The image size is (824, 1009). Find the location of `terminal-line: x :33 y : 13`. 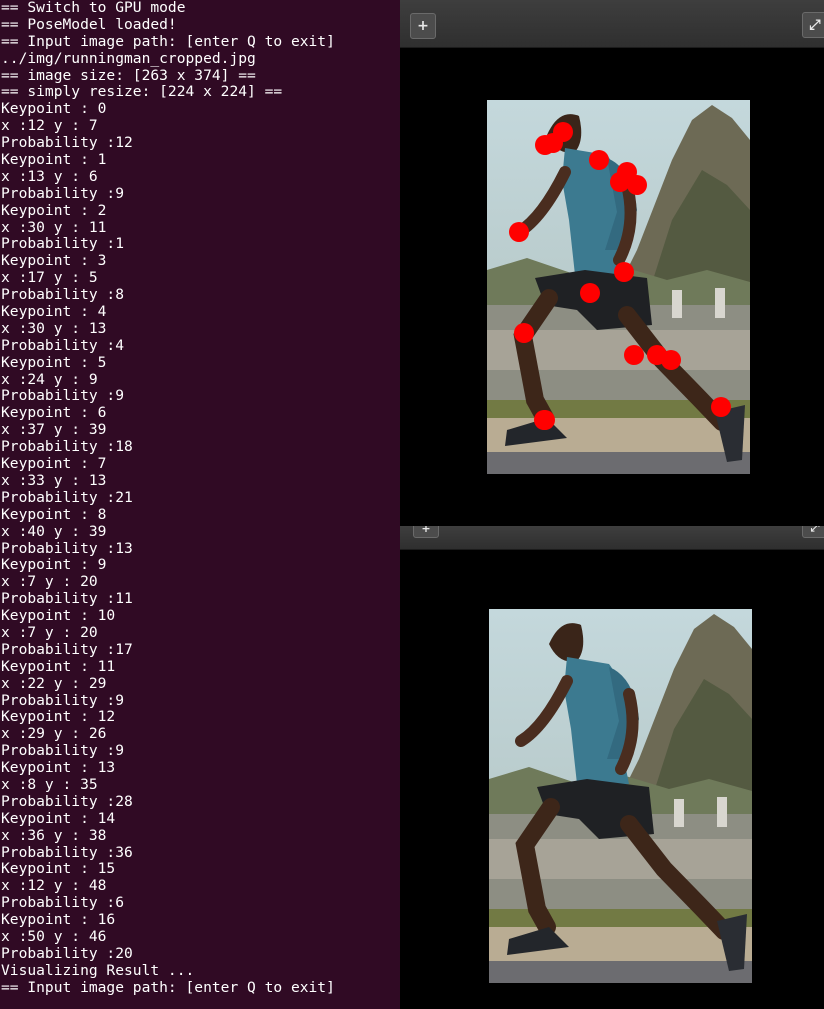

terminal-line: x :33 y : 13 is located at coordinates (54, 480).